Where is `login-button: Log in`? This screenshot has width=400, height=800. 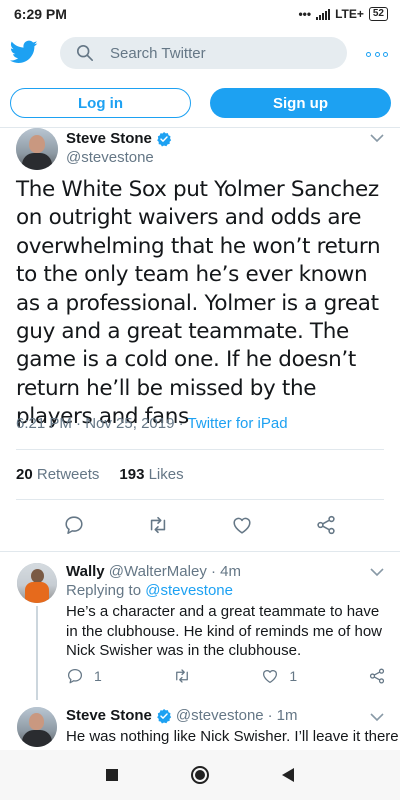
login-button: Log in is located at coordinates (100, 103).